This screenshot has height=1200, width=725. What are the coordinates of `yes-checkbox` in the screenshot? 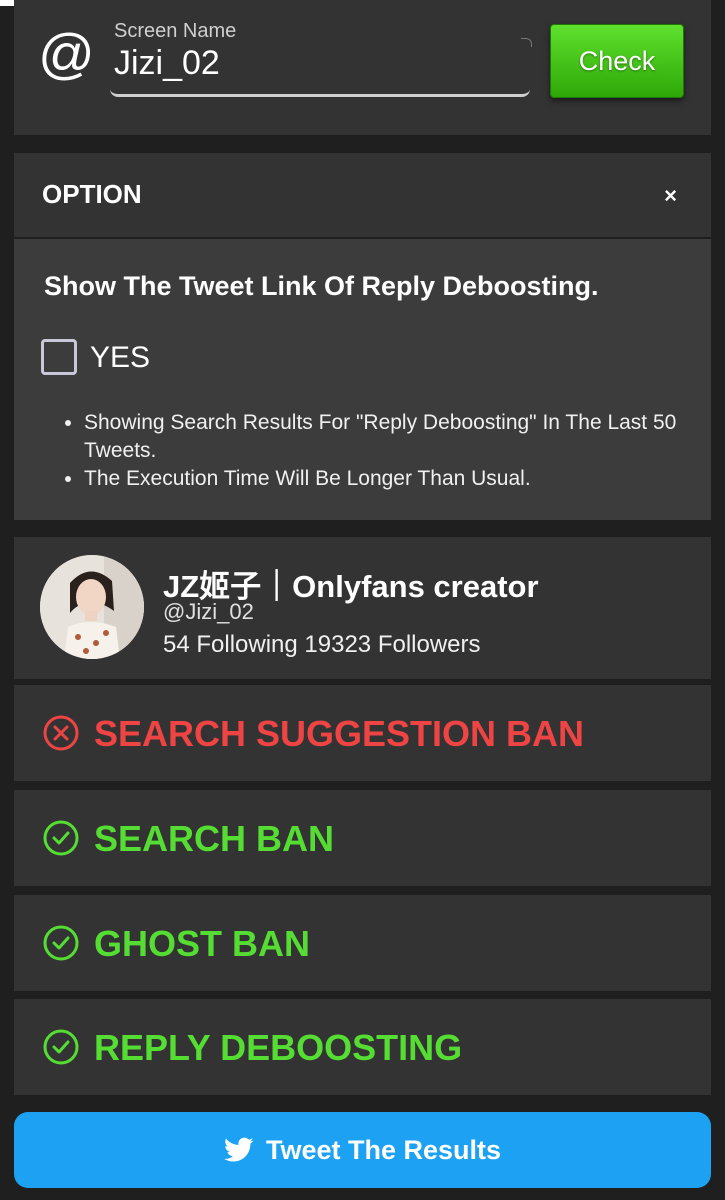 It's located at (59, 357).